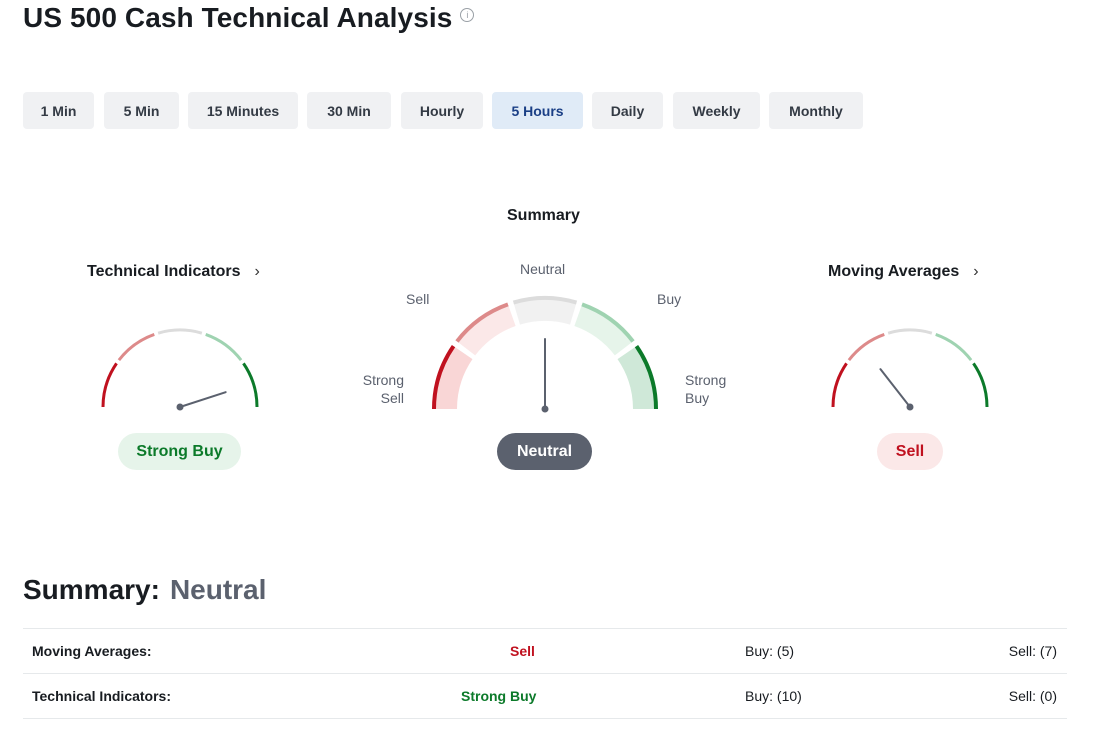  What do you see at coordinates (706, 380) in the screenshot?
I see `gauge-label-strong-buy-line1: Strong` at bounding box center [706, 380].